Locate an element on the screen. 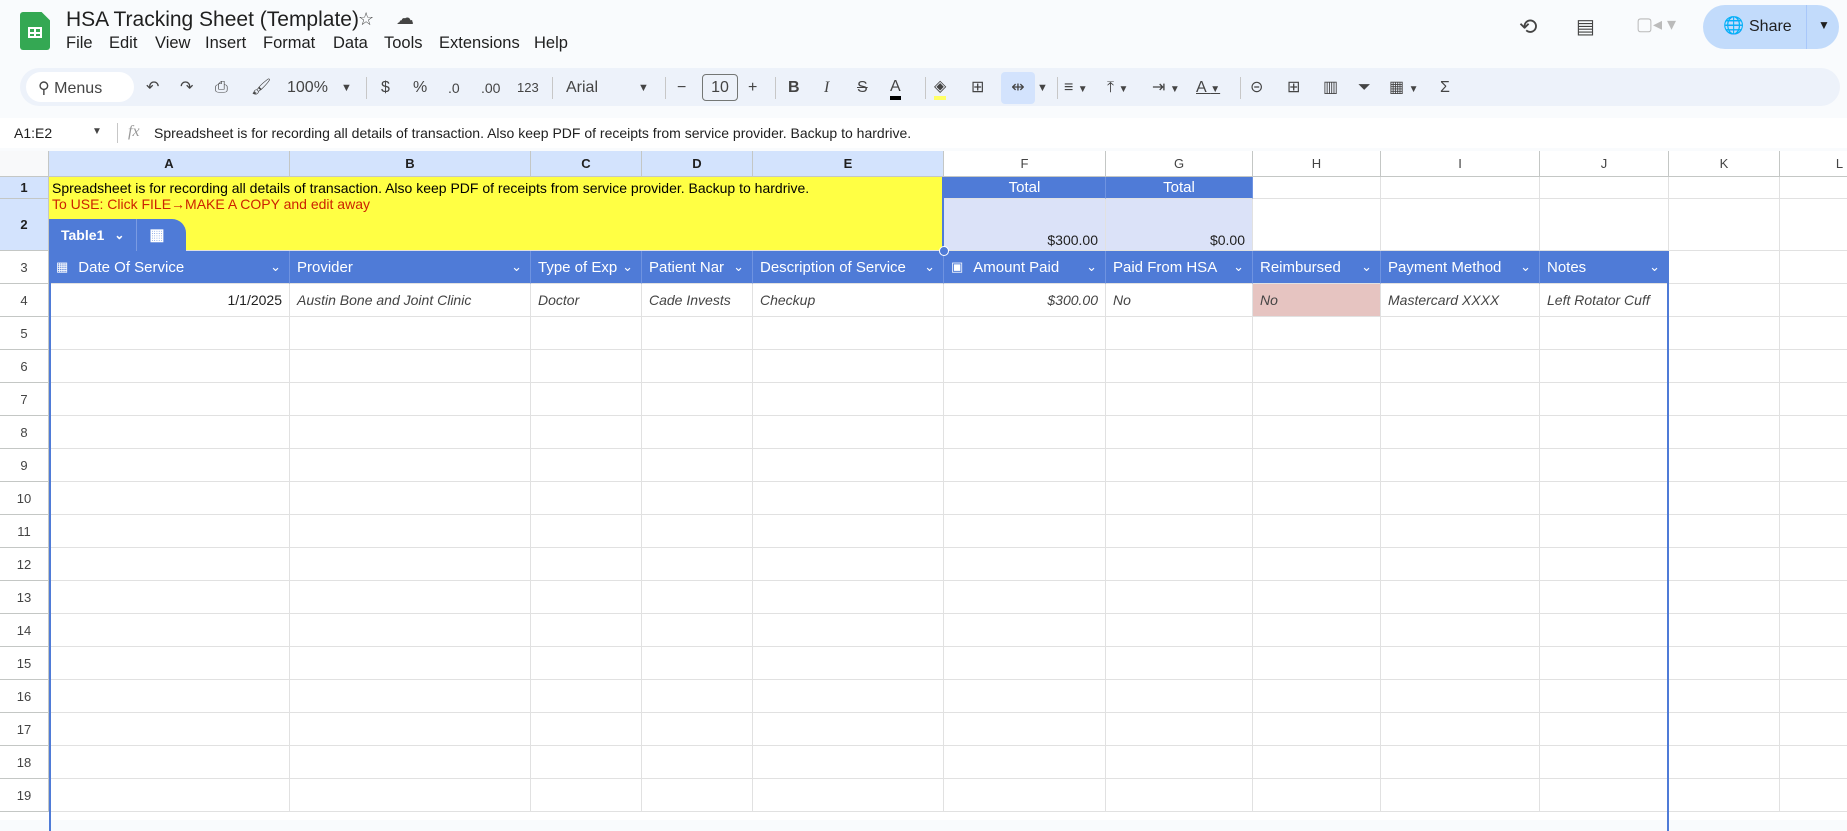 The image size is (1847, 831). menu-extensions: Extensions is located at coordinates (479, 43).